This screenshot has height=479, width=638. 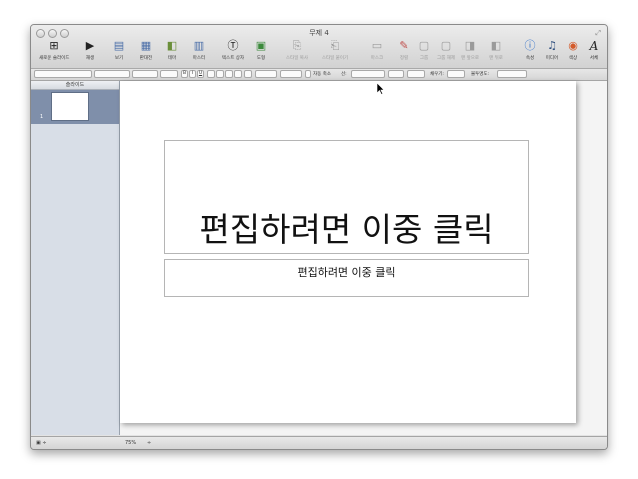 I want to click on master-button: ▥ 마스터, so click(x=199, y=52).